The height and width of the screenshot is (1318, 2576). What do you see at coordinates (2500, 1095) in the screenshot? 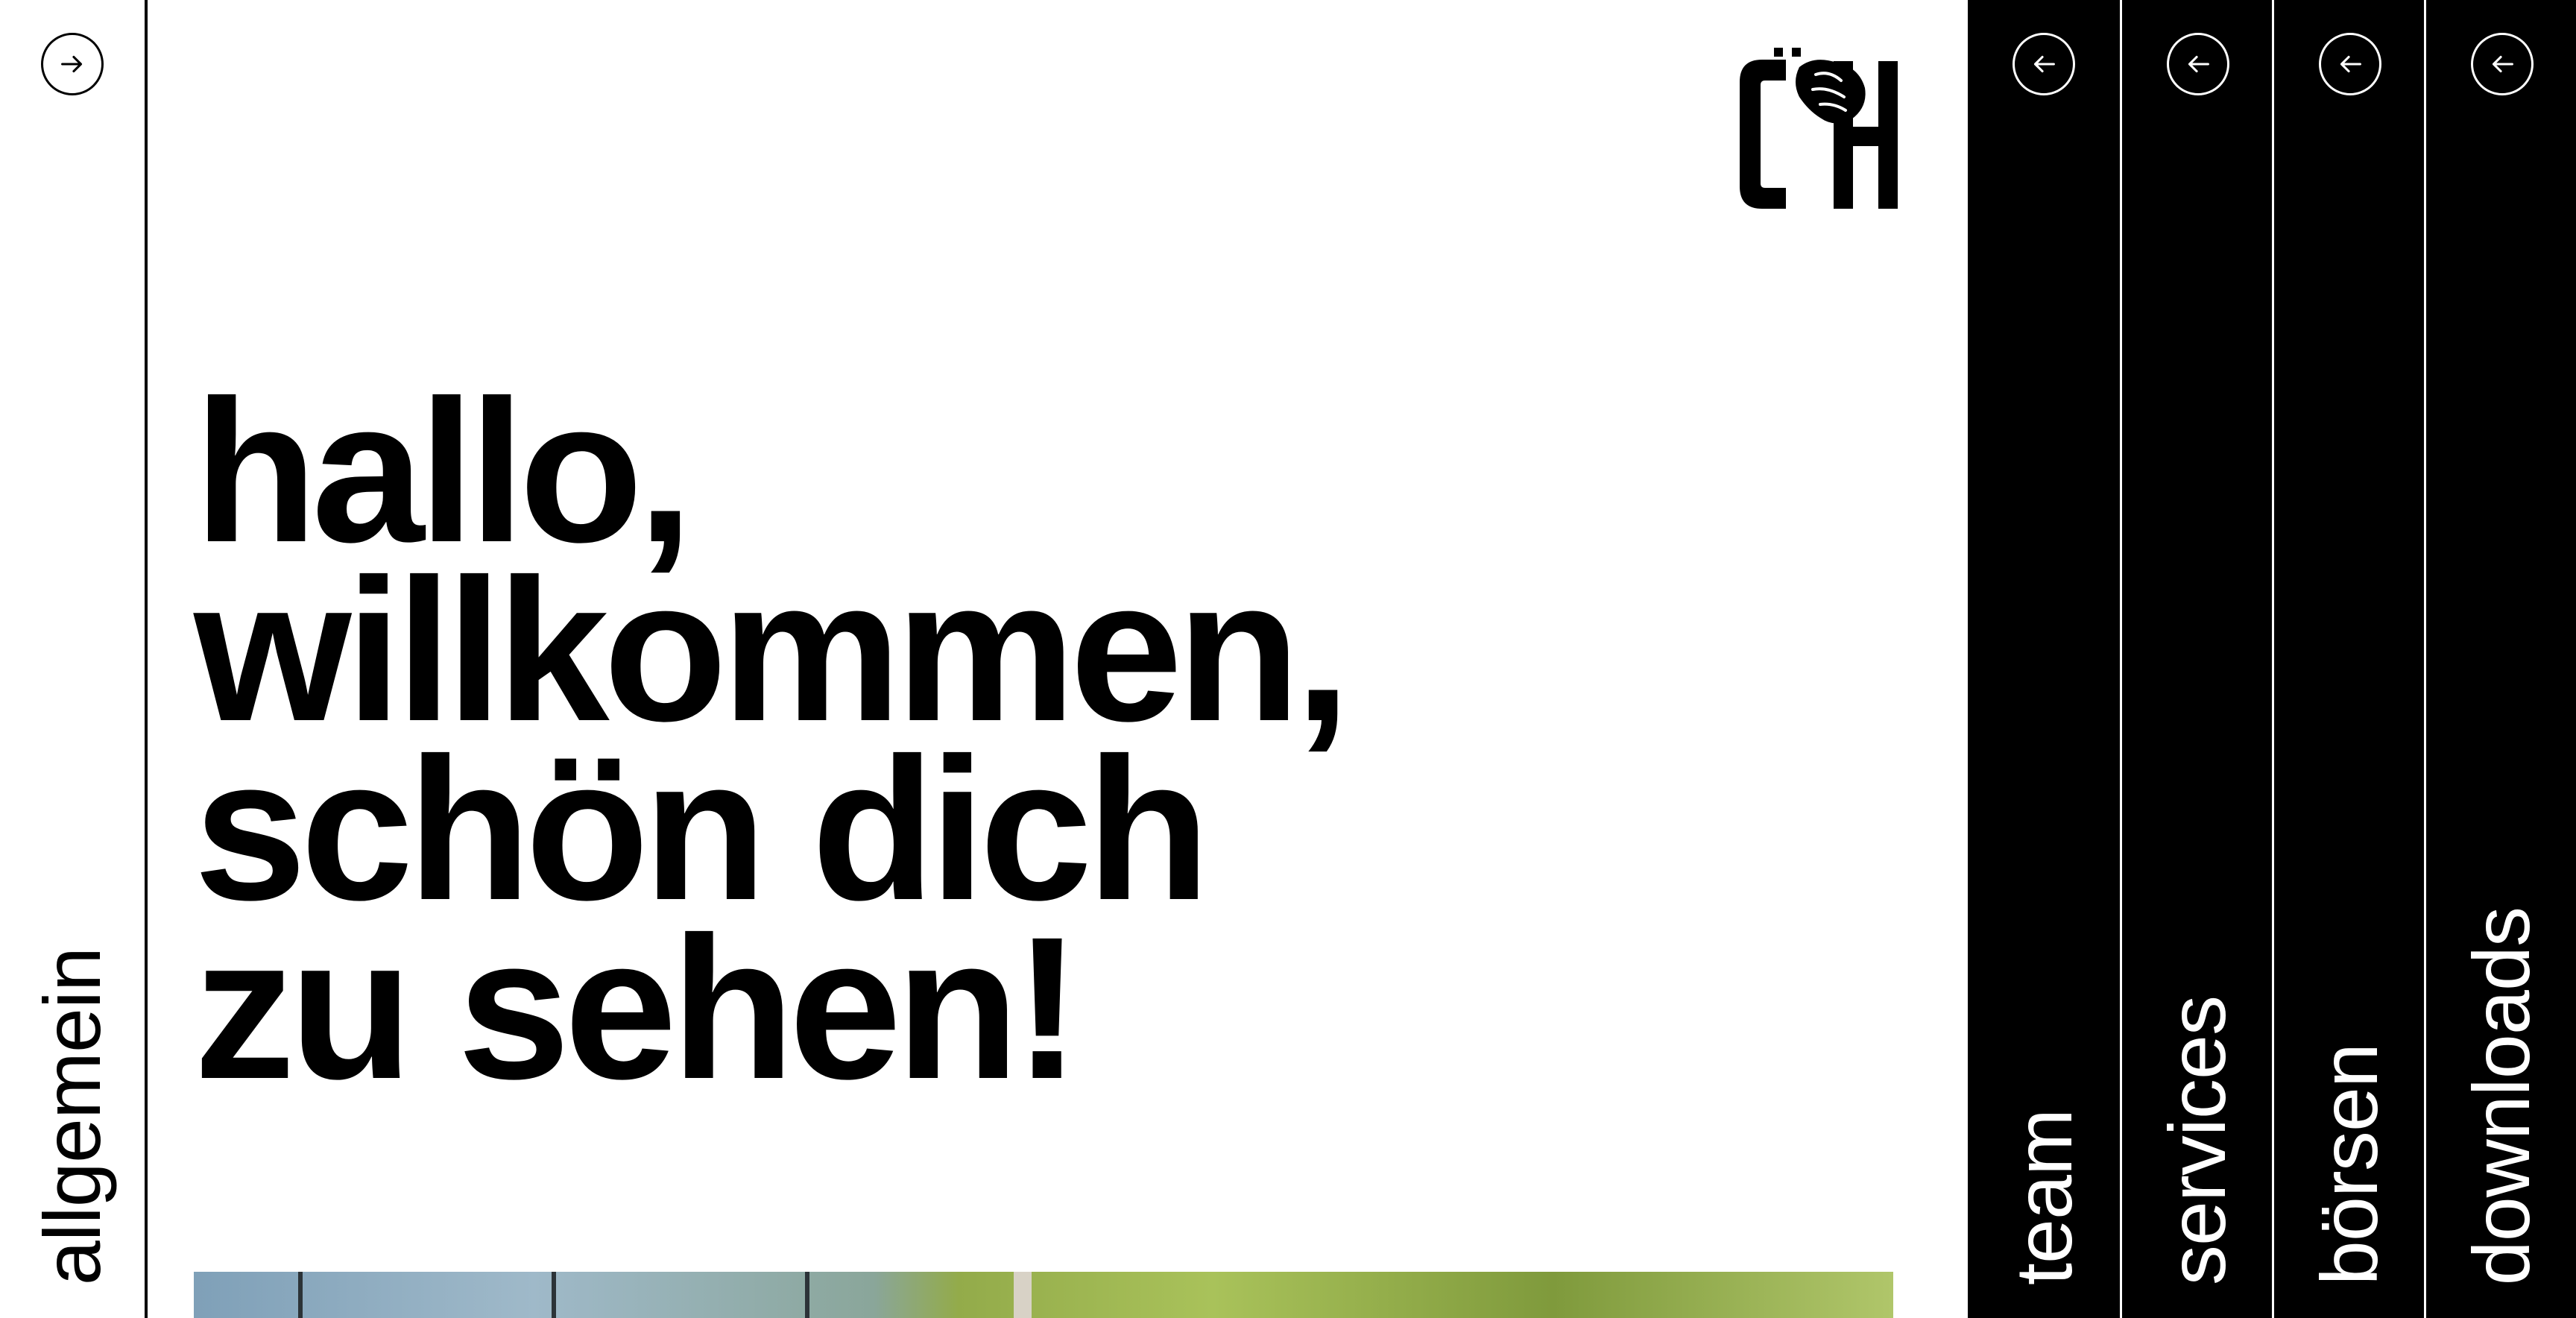
I see `nav-label-downloads: downloads` at bounding box center [2500, 1095].